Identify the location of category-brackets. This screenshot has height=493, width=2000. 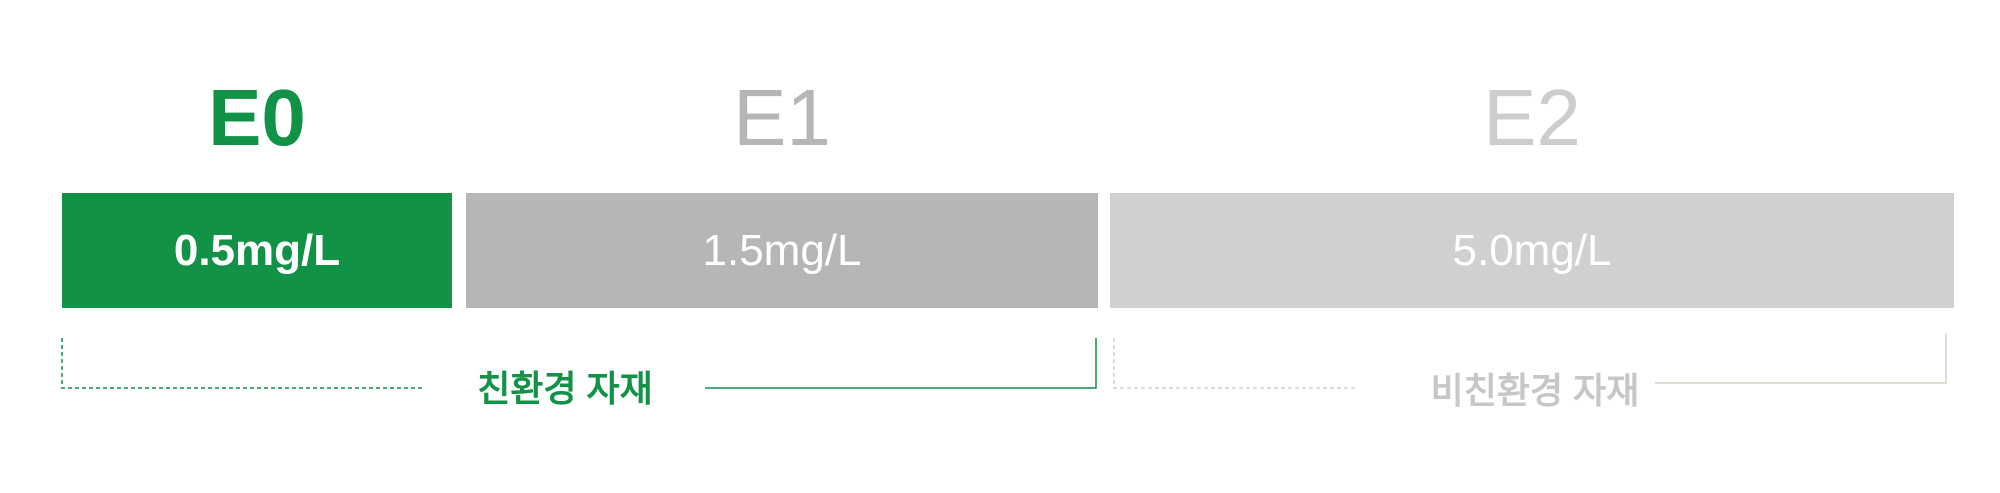
(1004, 361).